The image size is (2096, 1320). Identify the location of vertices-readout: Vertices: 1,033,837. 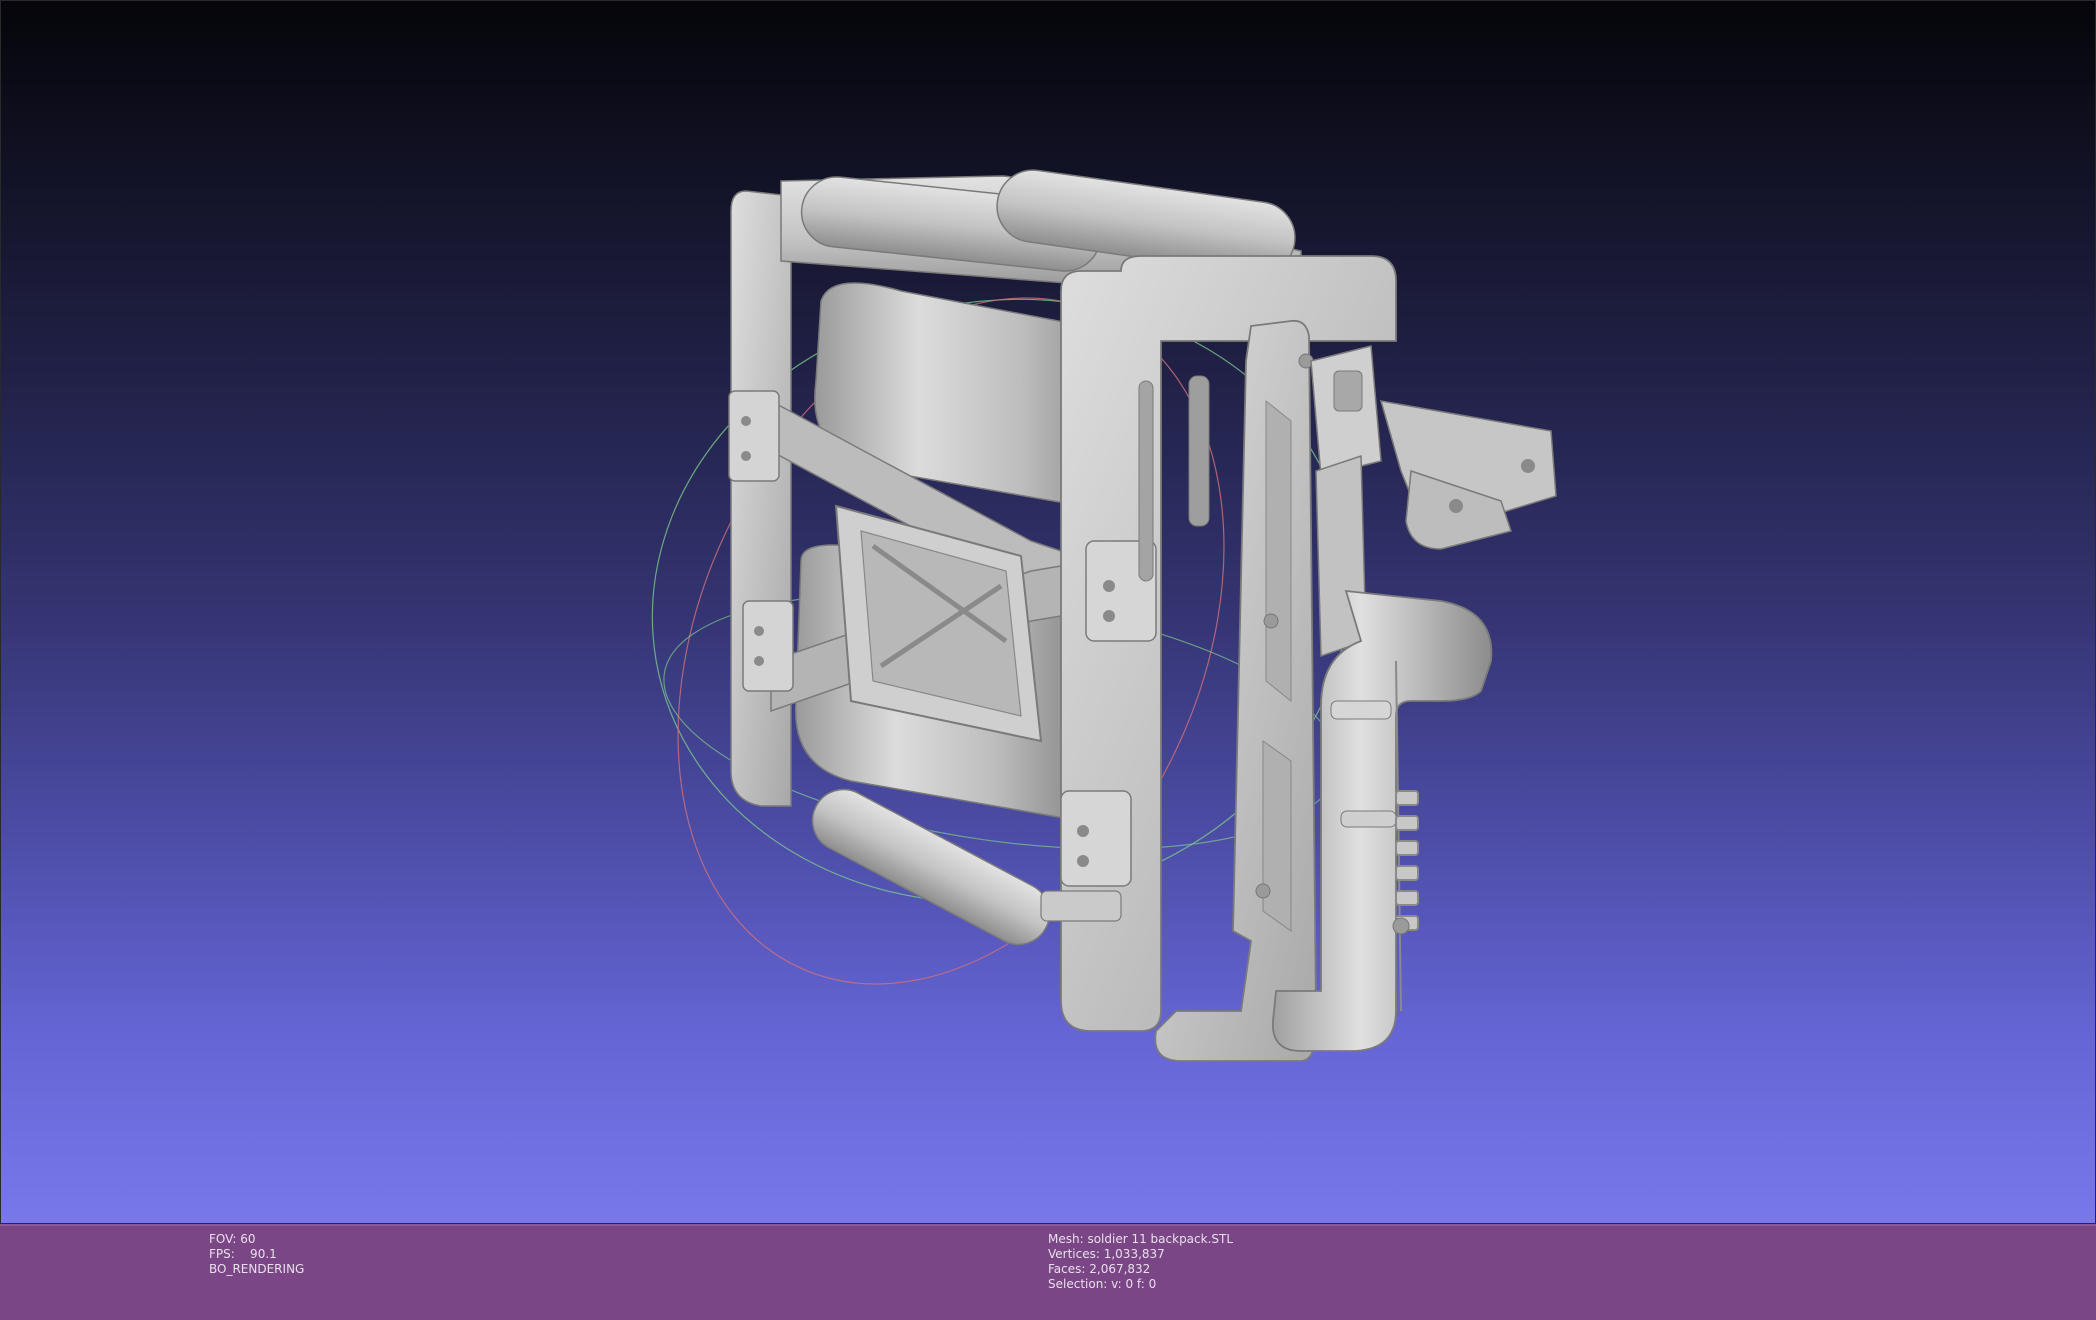
(1106, 1254).